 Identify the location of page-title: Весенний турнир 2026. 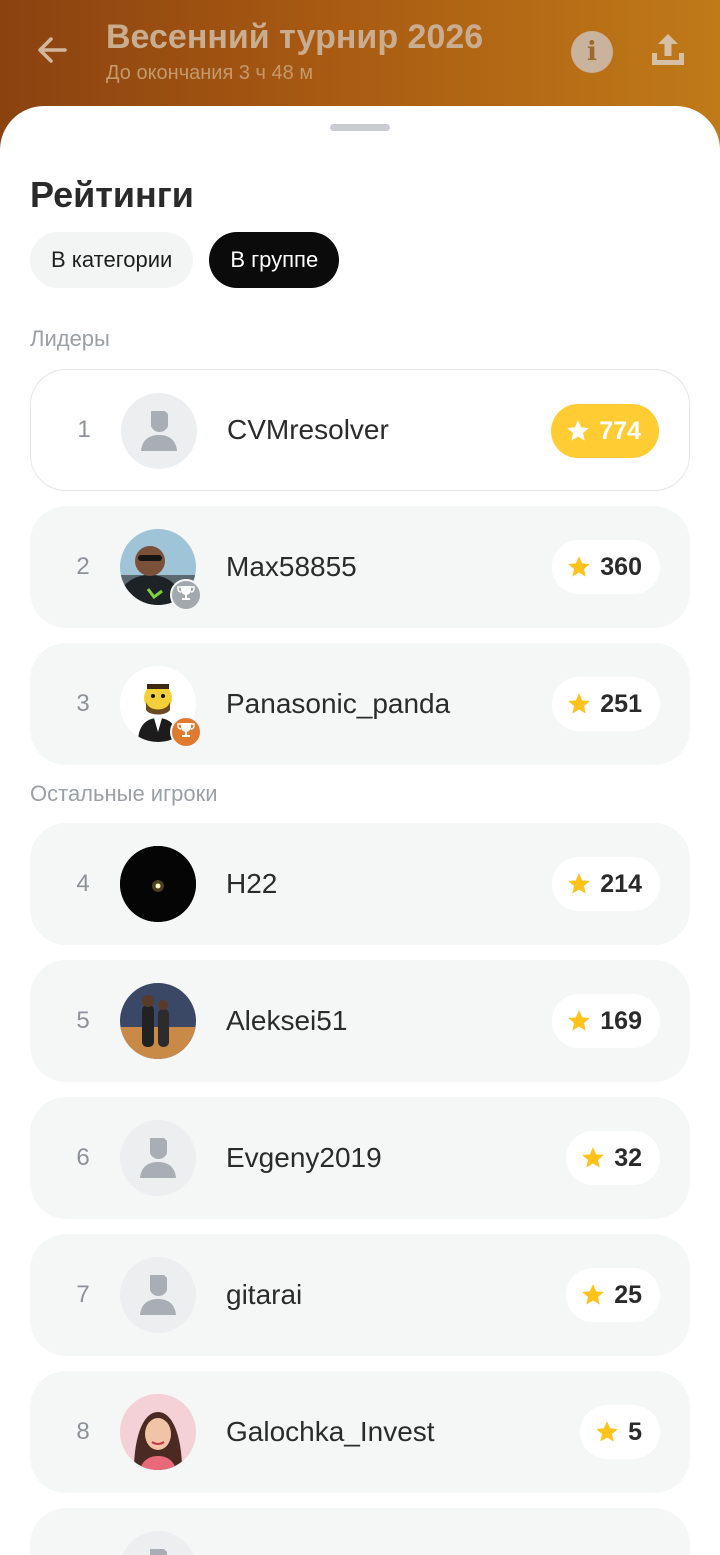
(295, 37).